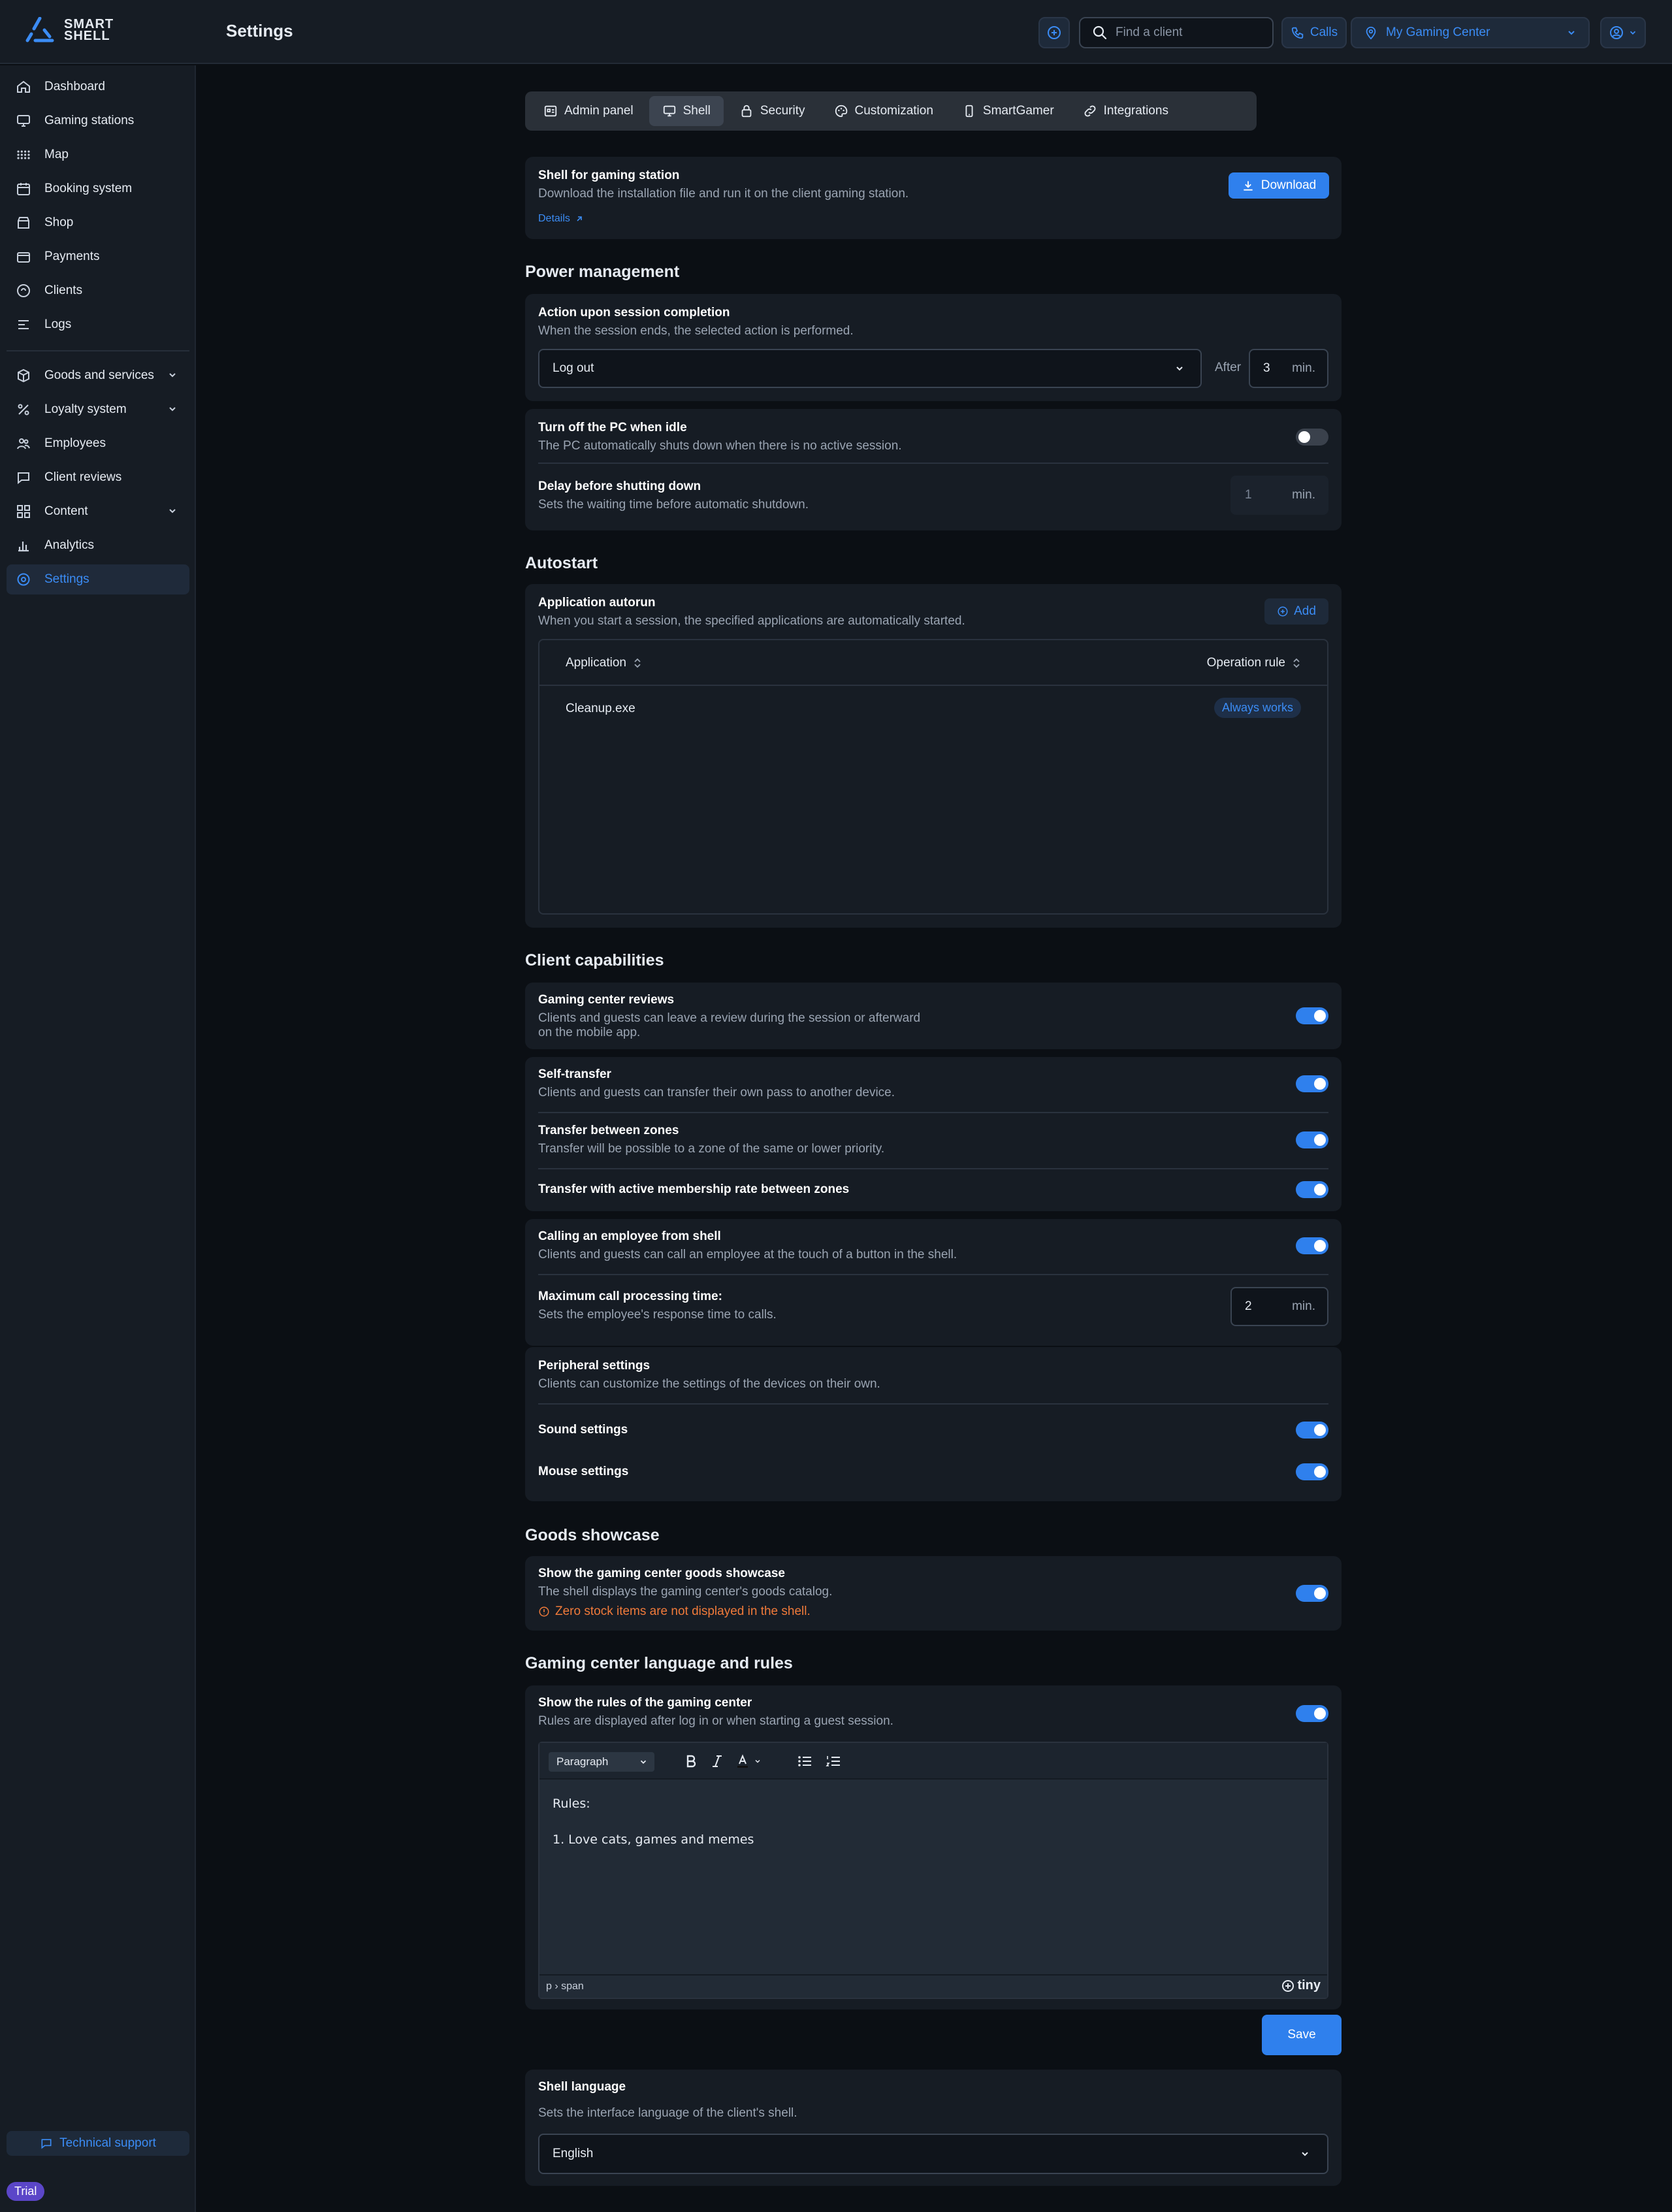 The image size is (1672, 2212). Describe the element at coordinates (1312, 1016) in the screenshot. I see `reviews-toggle` at that location.